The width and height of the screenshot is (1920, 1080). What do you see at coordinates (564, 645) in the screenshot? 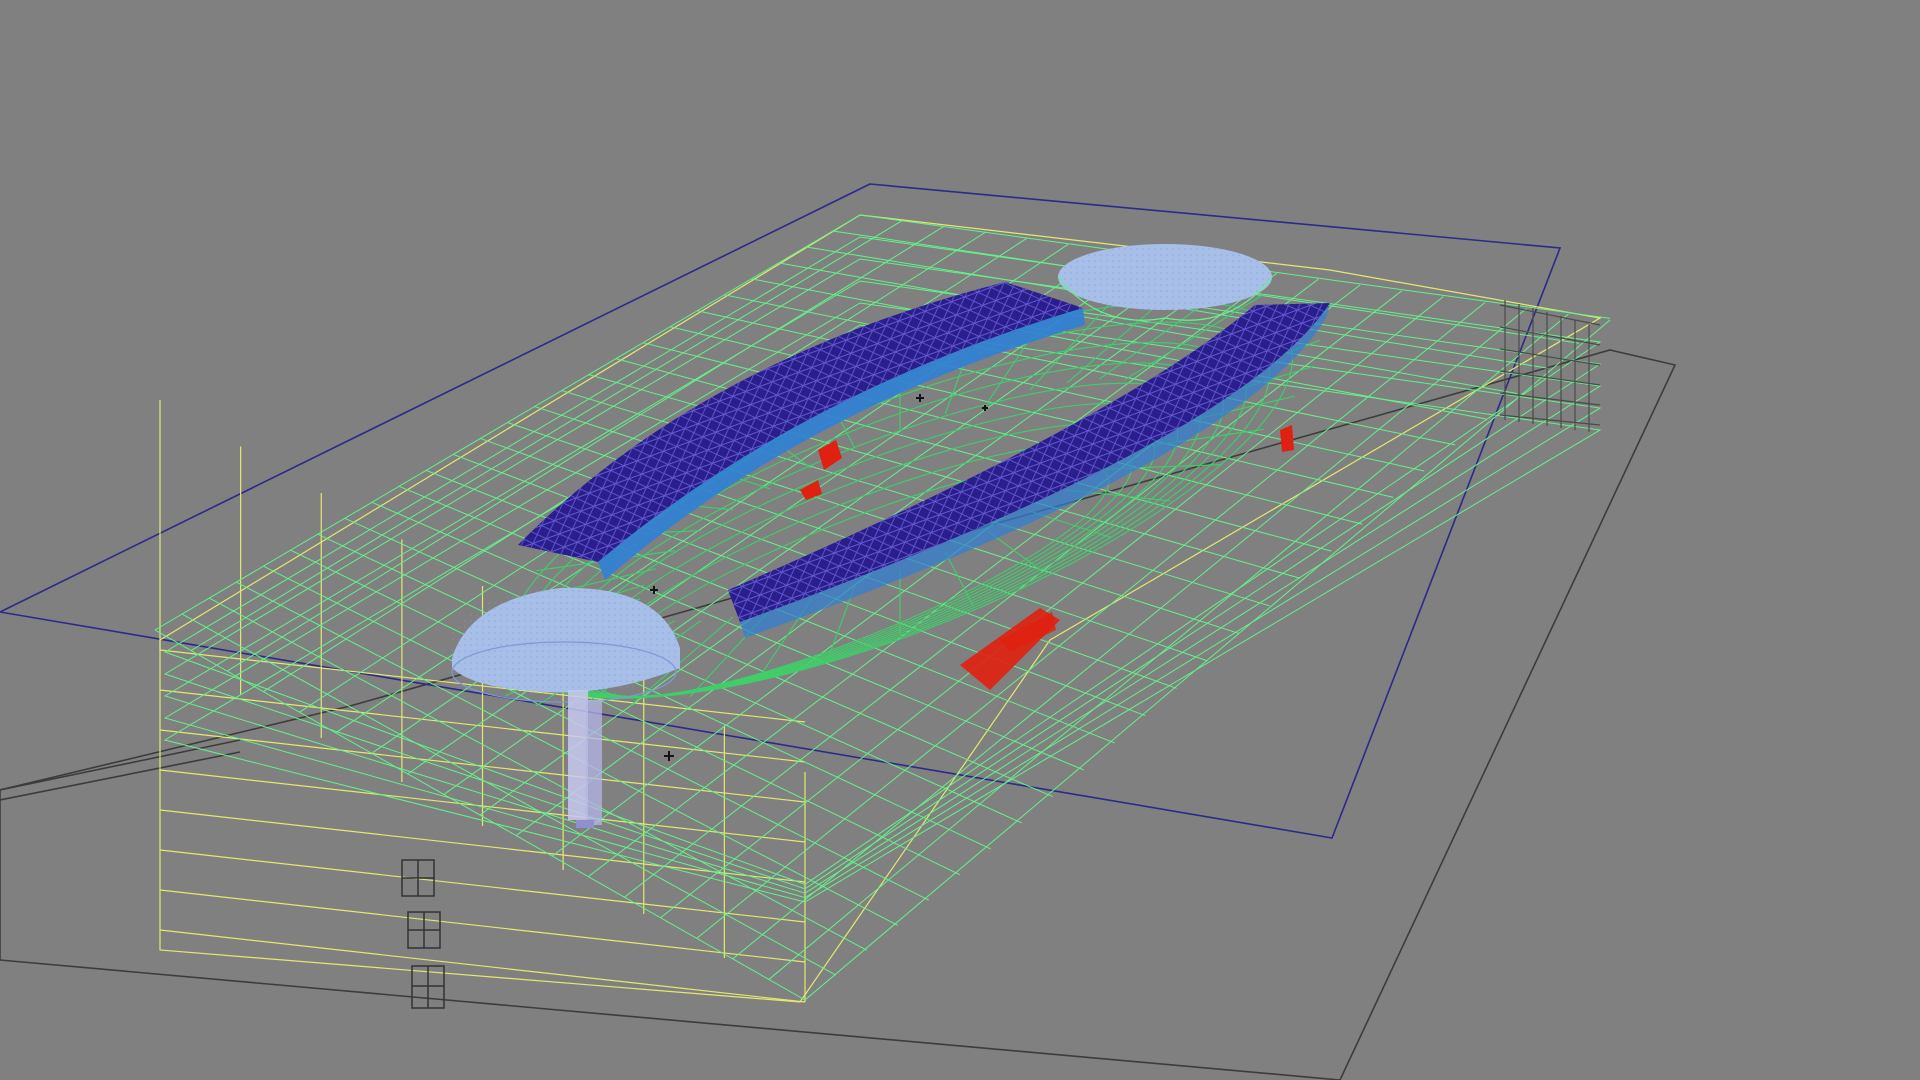
I see `dome-south` at bounding box center [564, 645].